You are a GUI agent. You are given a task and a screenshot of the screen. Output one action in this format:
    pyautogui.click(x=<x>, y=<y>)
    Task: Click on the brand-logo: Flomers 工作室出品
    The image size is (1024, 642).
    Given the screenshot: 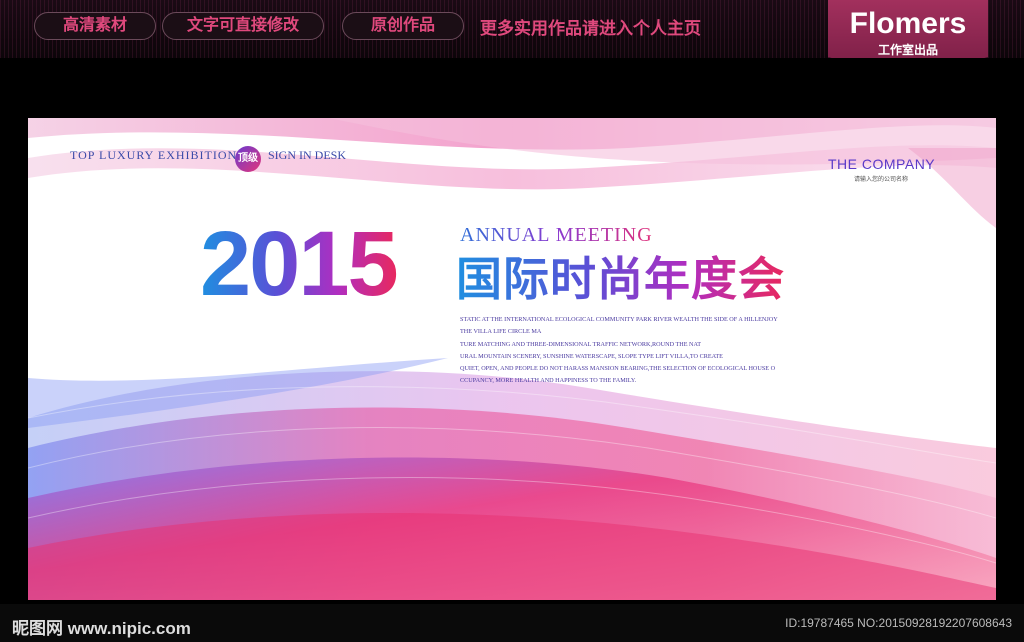 What is the action you would take?
    pyautogui.click(x=908, y=29)
    